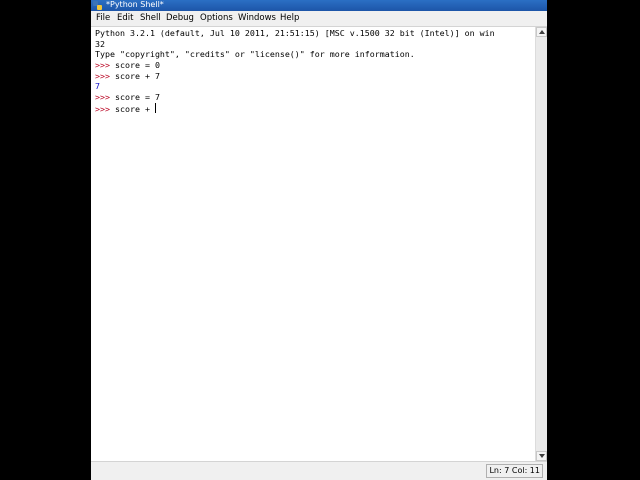 The image size is (640, 480). Describe the element at coordinates (541, 244) in the screenshot. I see `vertical-scrollbar` at that location.